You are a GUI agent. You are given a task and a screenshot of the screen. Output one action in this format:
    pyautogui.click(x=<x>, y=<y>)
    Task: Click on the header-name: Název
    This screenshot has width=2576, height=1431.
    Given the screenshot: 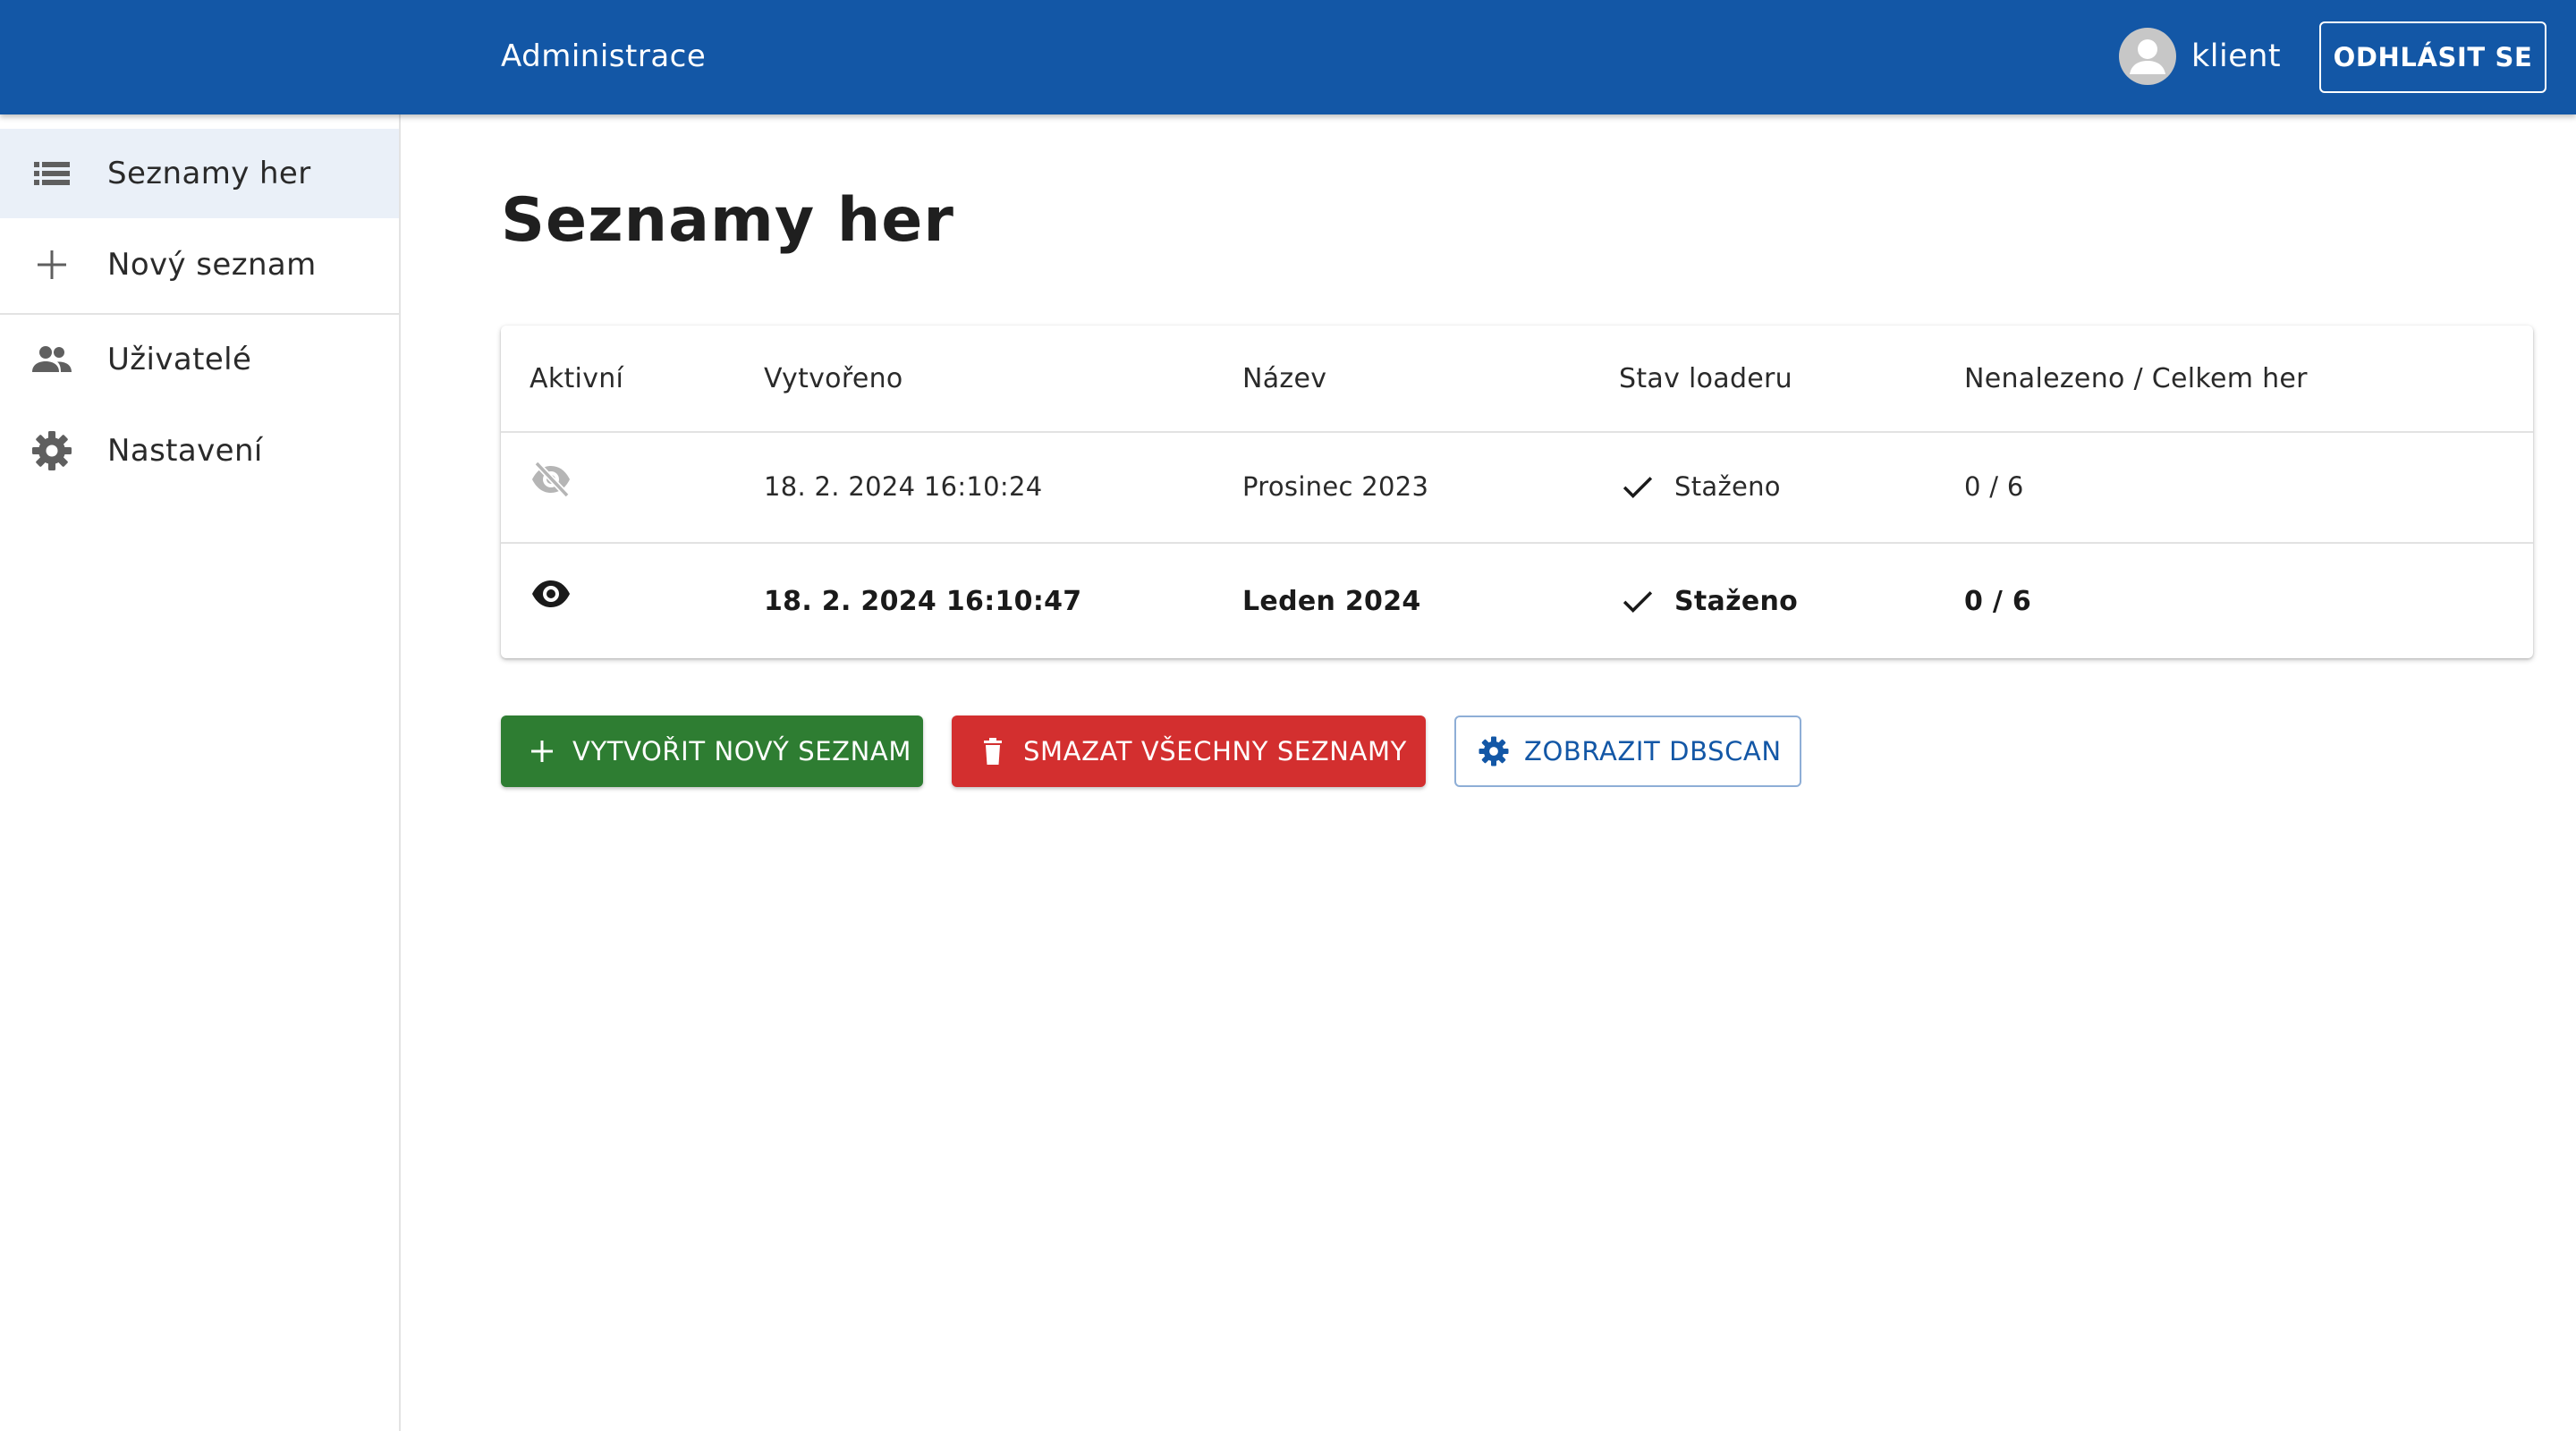 What is the action you would take?
    pyautogui.click(x=1284, y=378)
    